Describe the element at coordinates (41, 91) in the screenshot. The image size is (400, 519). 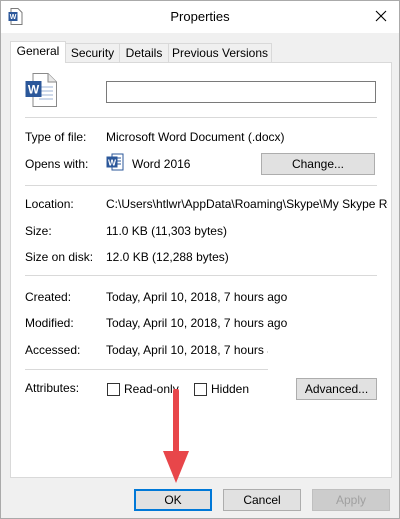
I see `word-document-icon: W` at that location.